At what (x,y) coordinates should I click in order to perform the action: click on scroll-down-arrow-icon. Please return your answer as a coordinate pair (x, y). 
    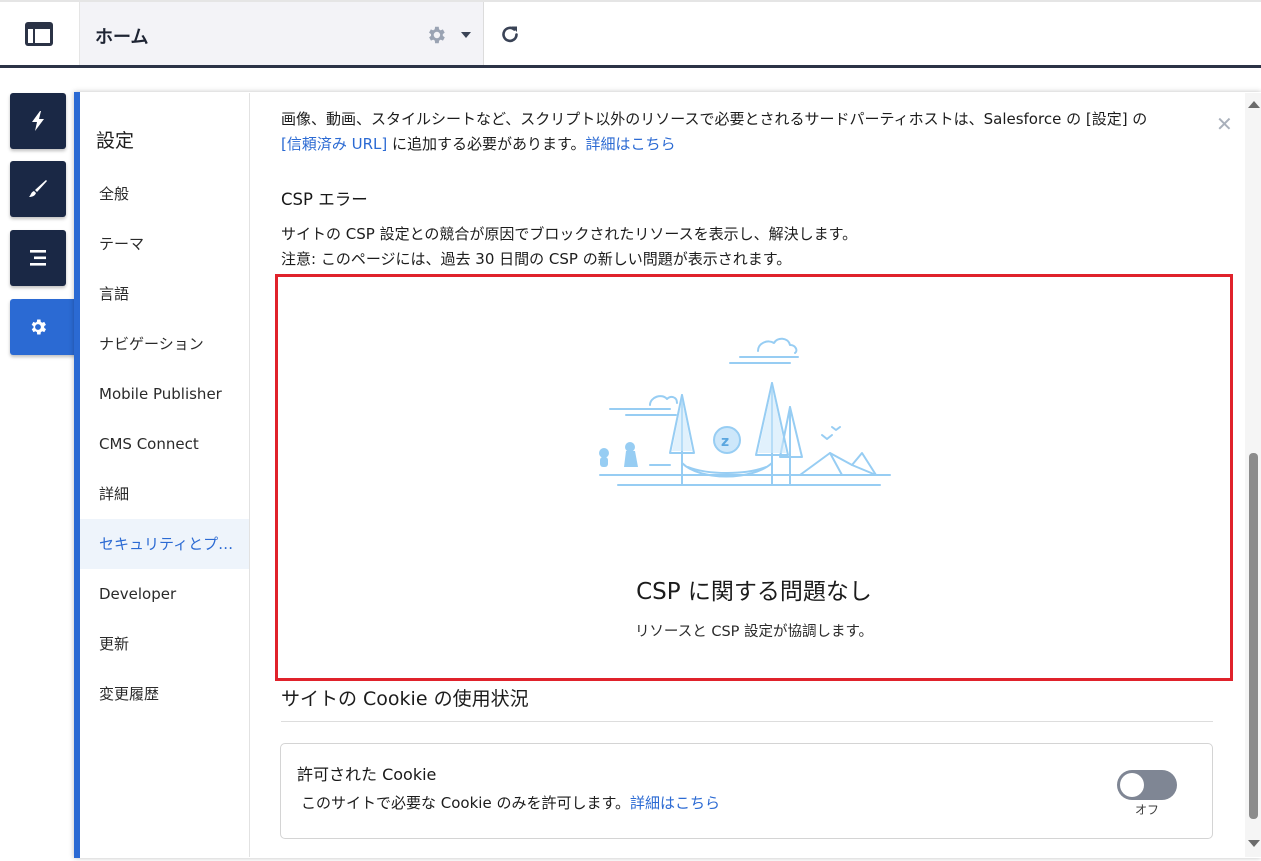
    Looking at the image, I should click on (1254, 843).